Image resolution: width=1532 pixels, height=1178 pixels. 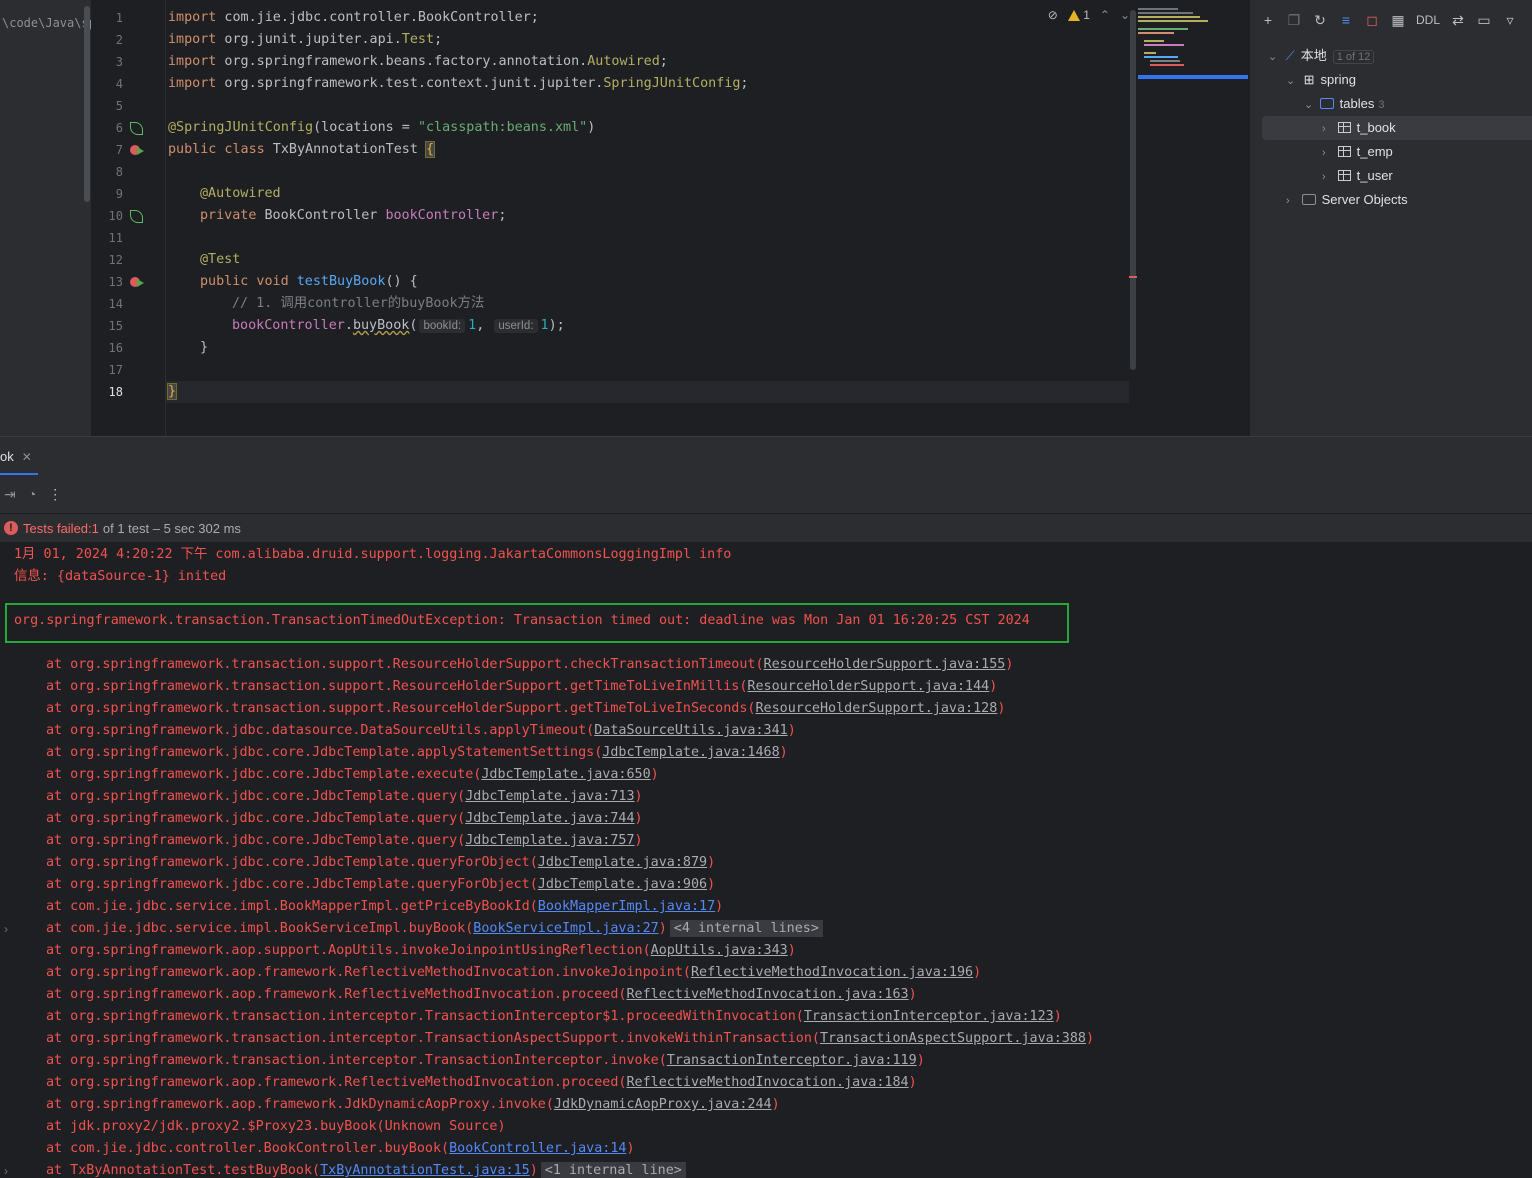 What do you see at coordinates (626, 906) in the screenshot?
I see `source-link: BookMapperImpl.java:17` at bounding box center [626, 906].